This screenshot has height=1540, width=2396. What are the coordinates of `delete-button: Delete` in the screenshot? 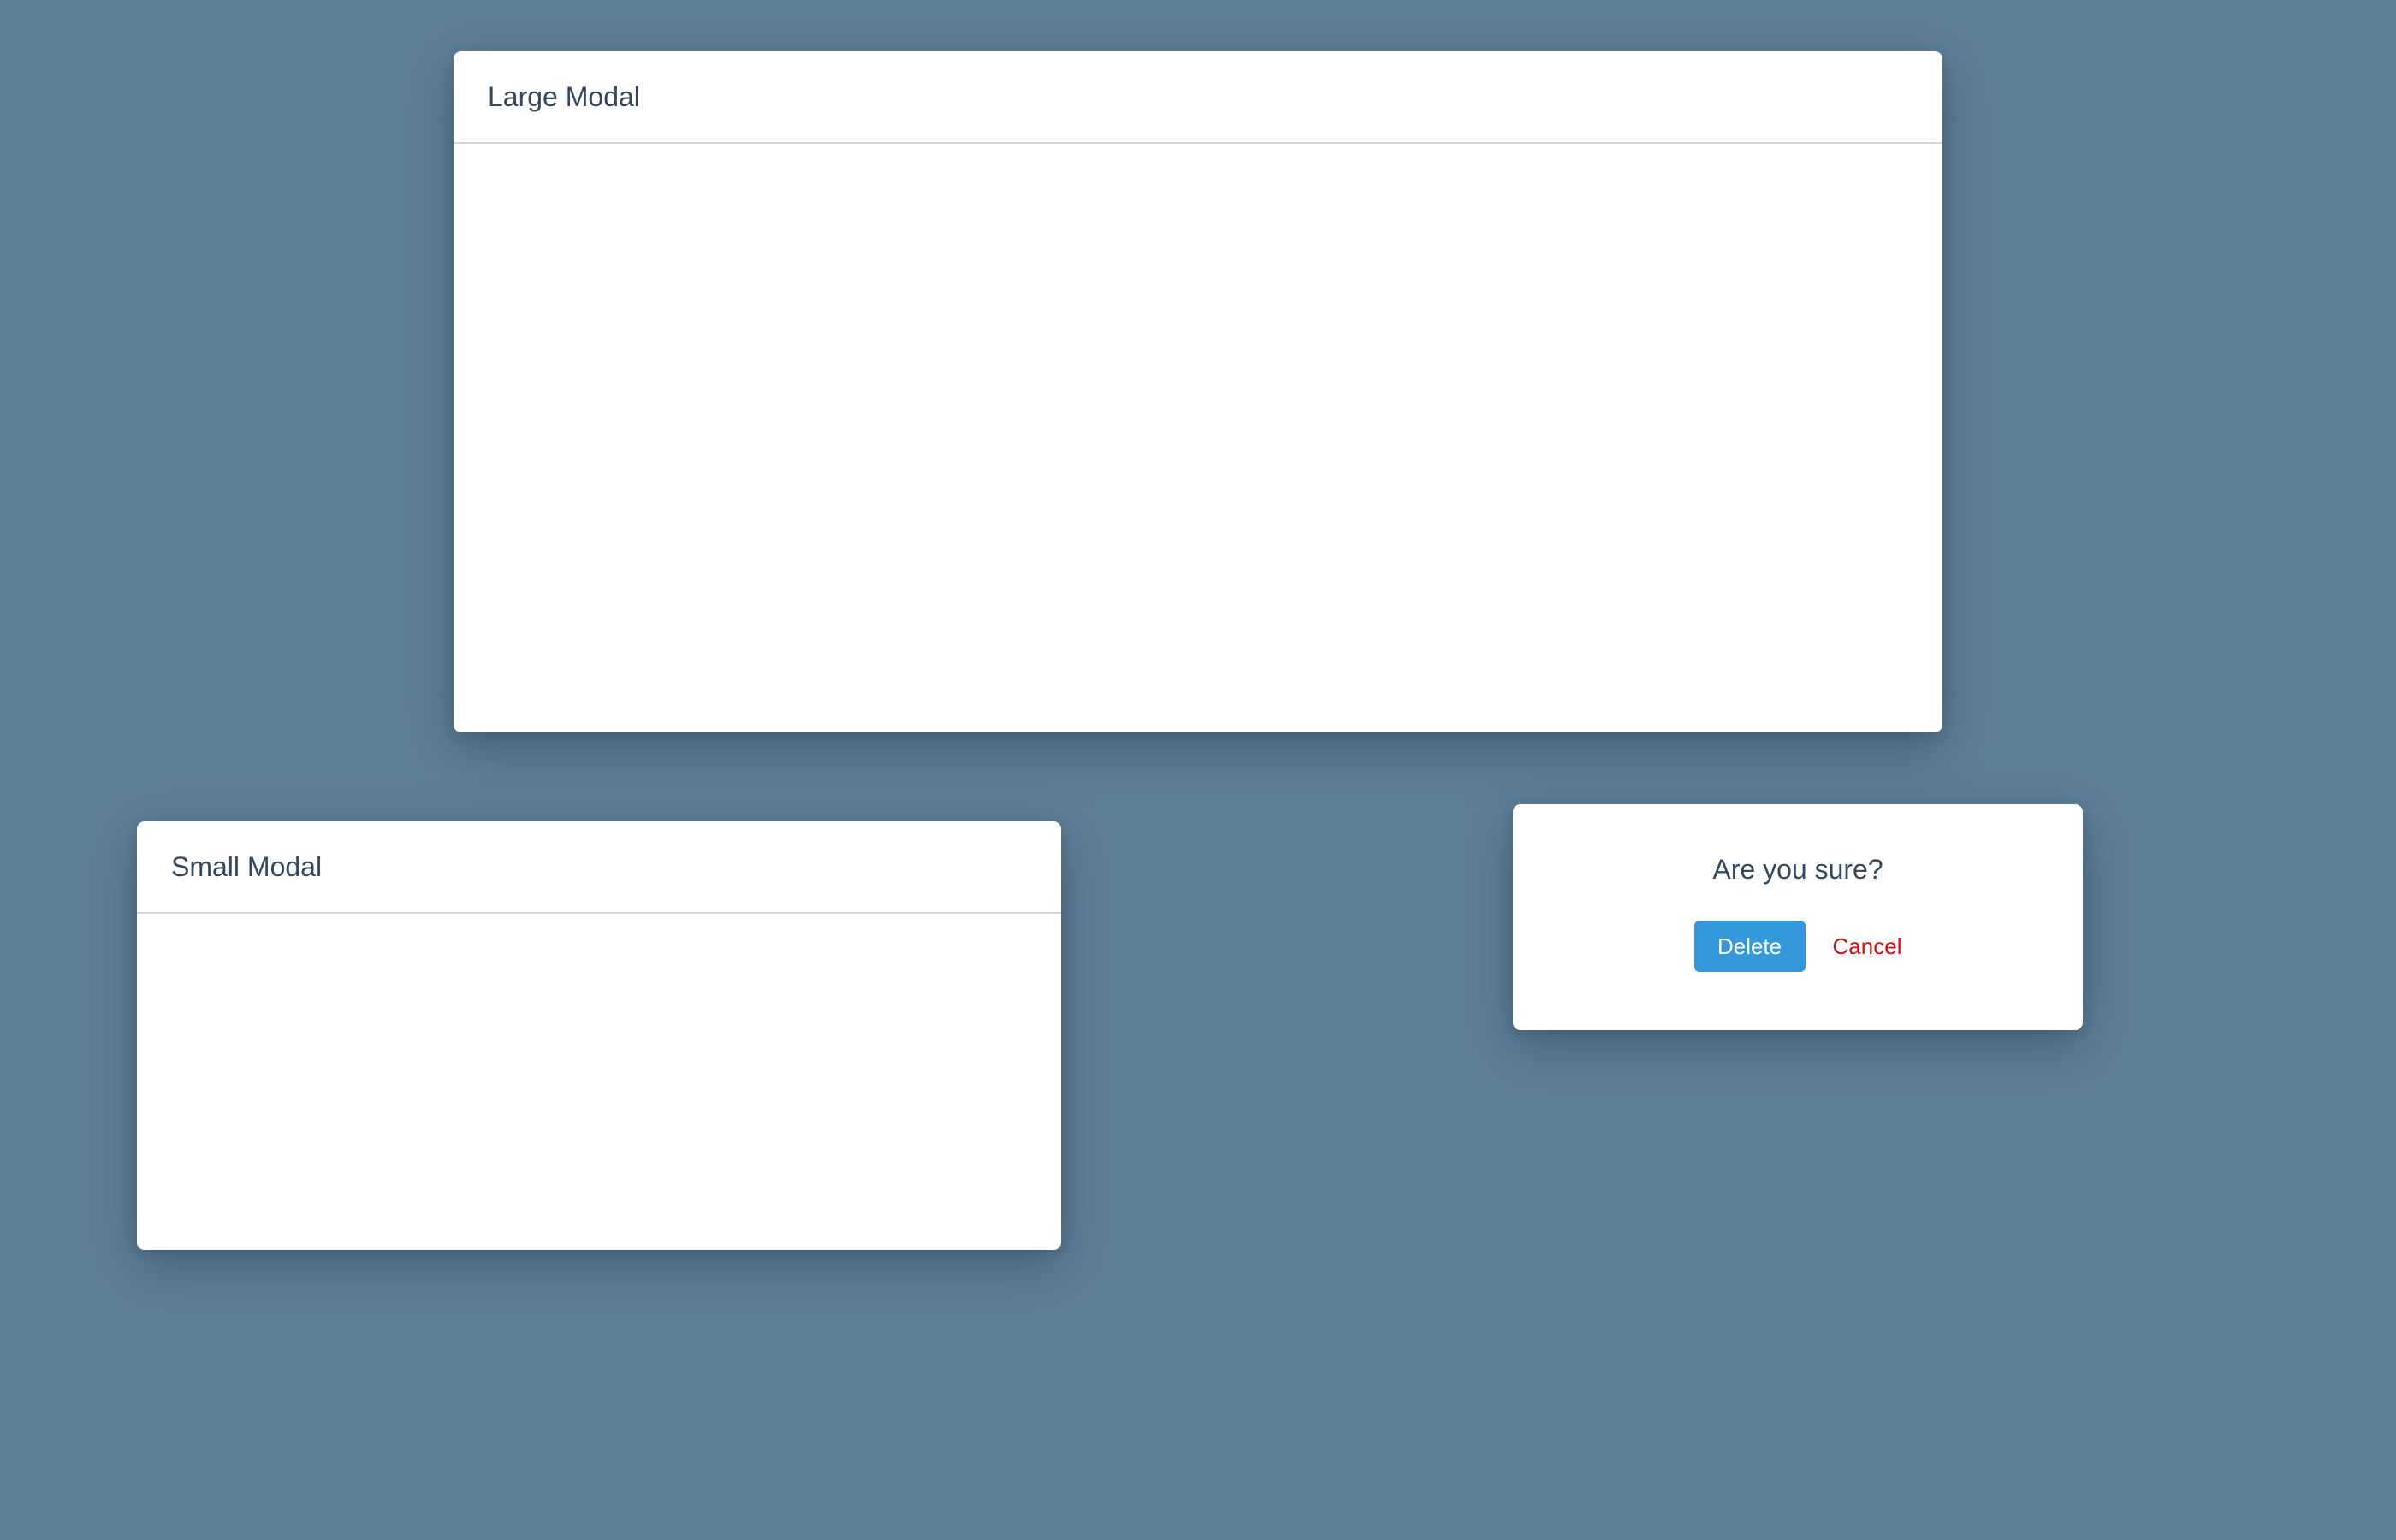 It's located at (1750, 946).